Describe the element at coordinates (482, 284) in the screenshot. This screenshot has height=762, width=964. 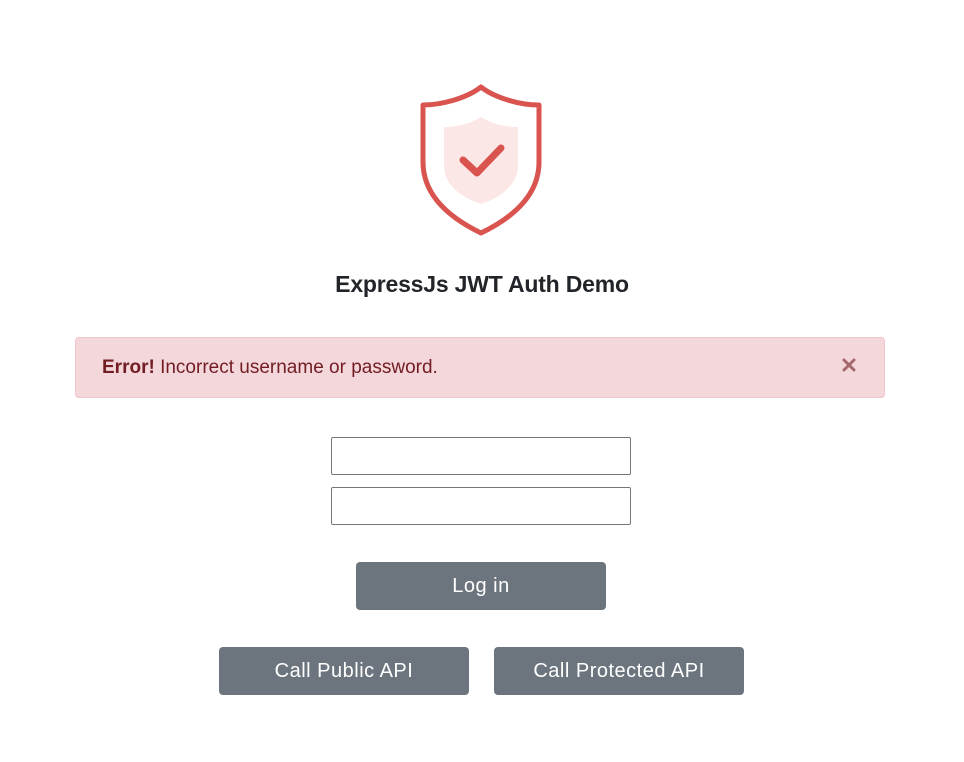
I see `page-title: ExpressJs JWT Auth Demo` at that location.